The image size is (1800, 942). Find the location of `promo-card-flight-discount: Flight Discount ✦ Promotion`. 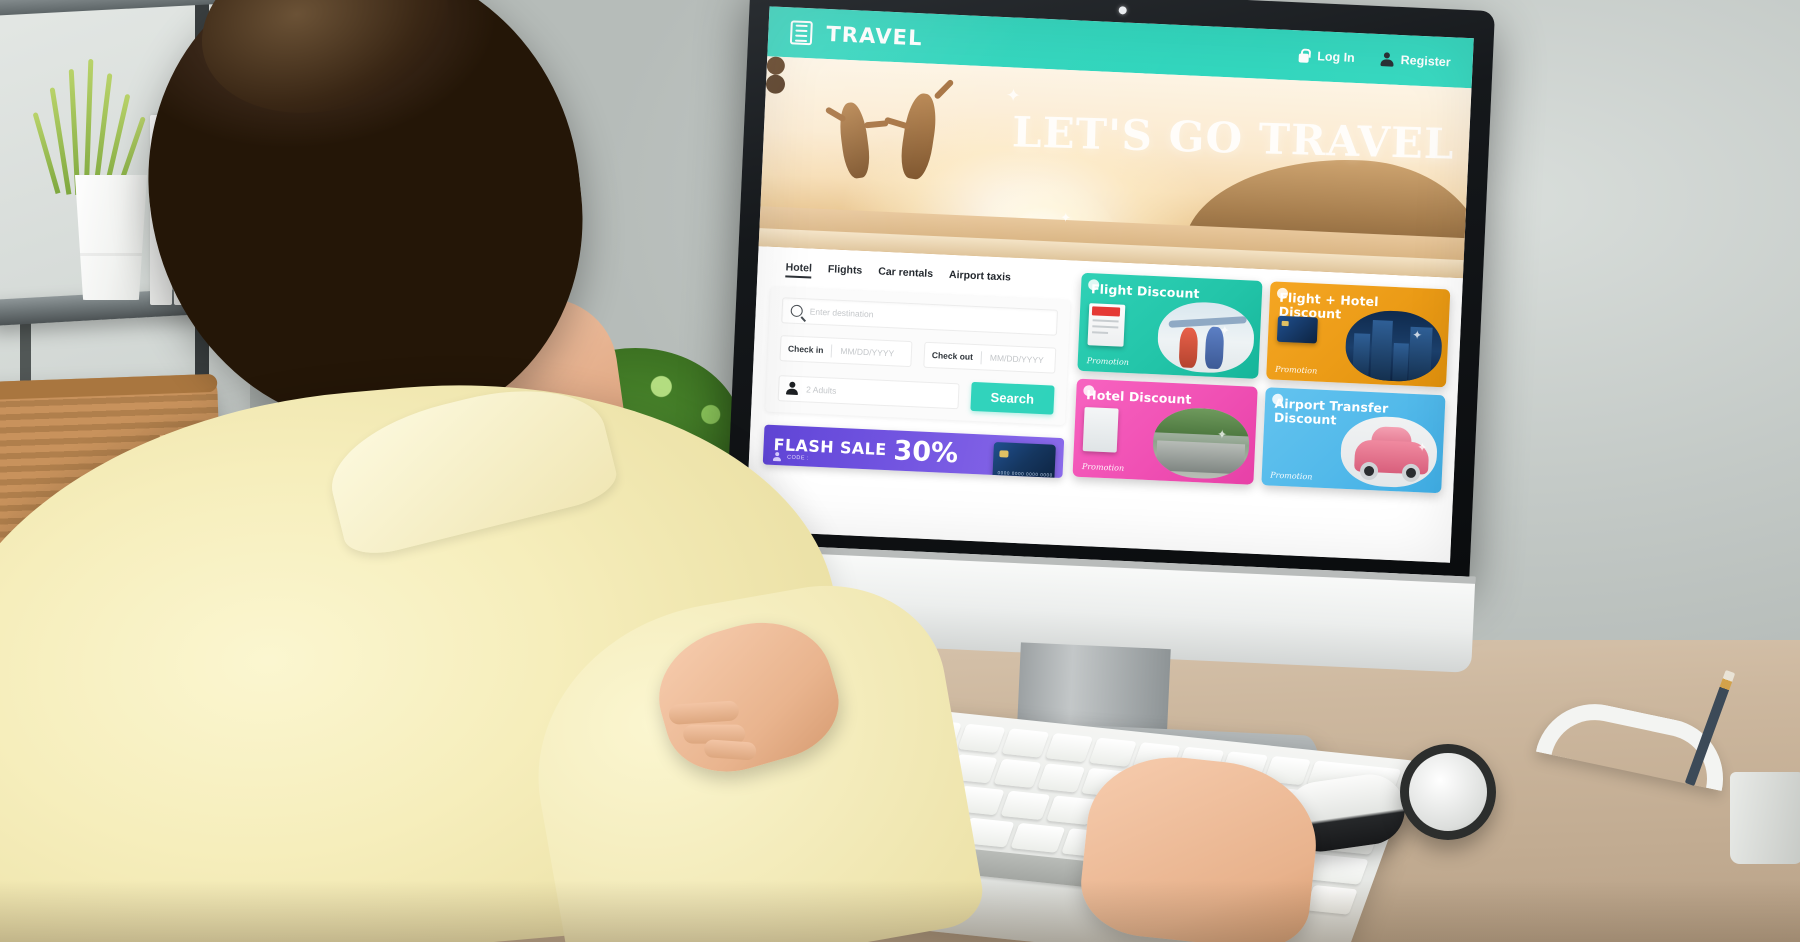

promo-card-flight-discount: Flight Discount ✦ Promotion is located at coordinates (1170, 325).